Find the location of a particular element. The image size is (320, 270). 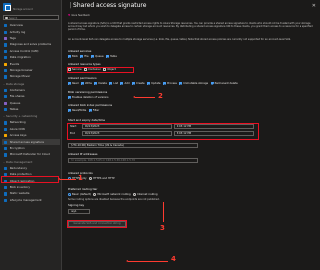

signing-key-input is located at coordinates (79, 211).